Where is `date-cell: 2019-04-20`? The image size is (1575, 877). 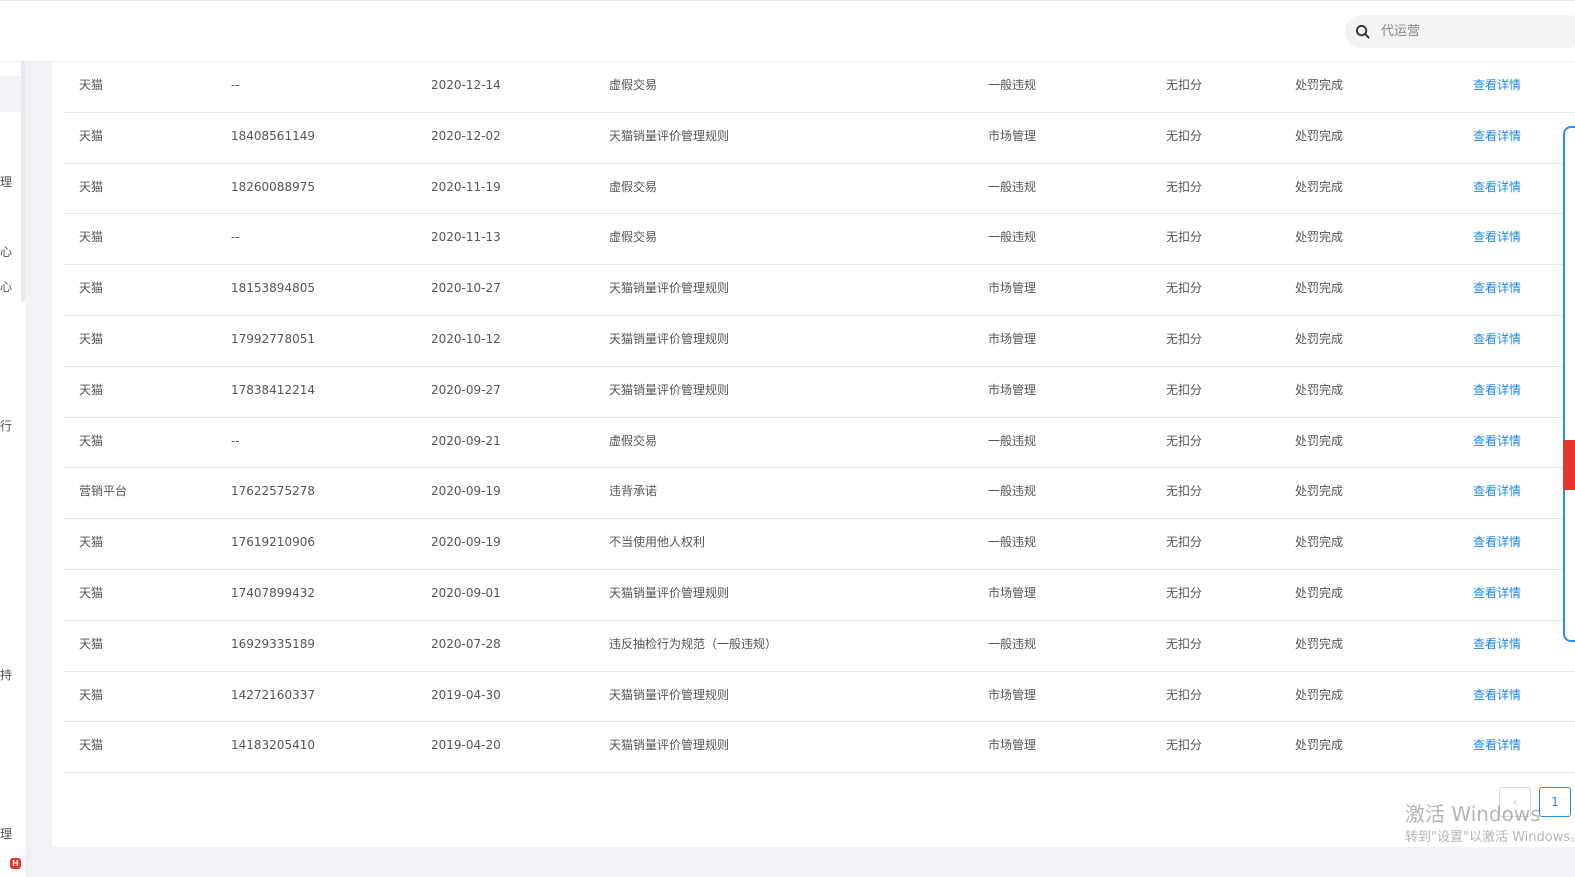
date-cell: 2019-04-20 is located at coordinates (466, 745).